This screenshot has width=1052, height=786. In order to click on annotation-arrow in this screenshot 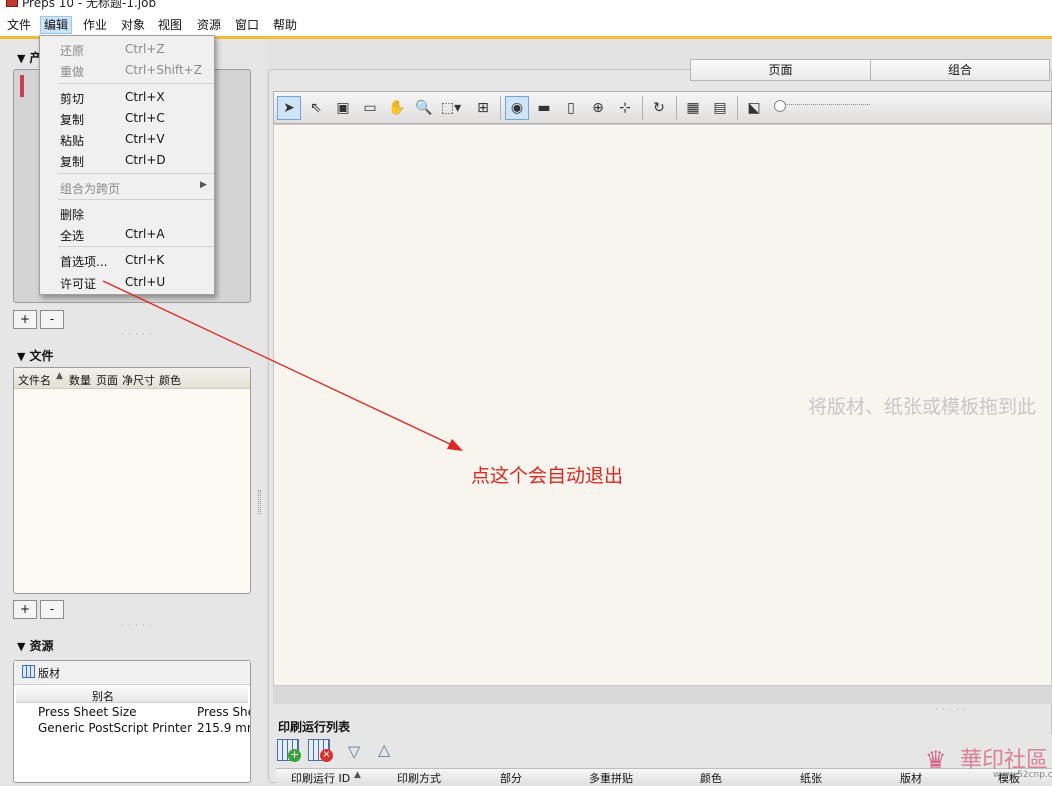, I will do `click(282, 365)`.